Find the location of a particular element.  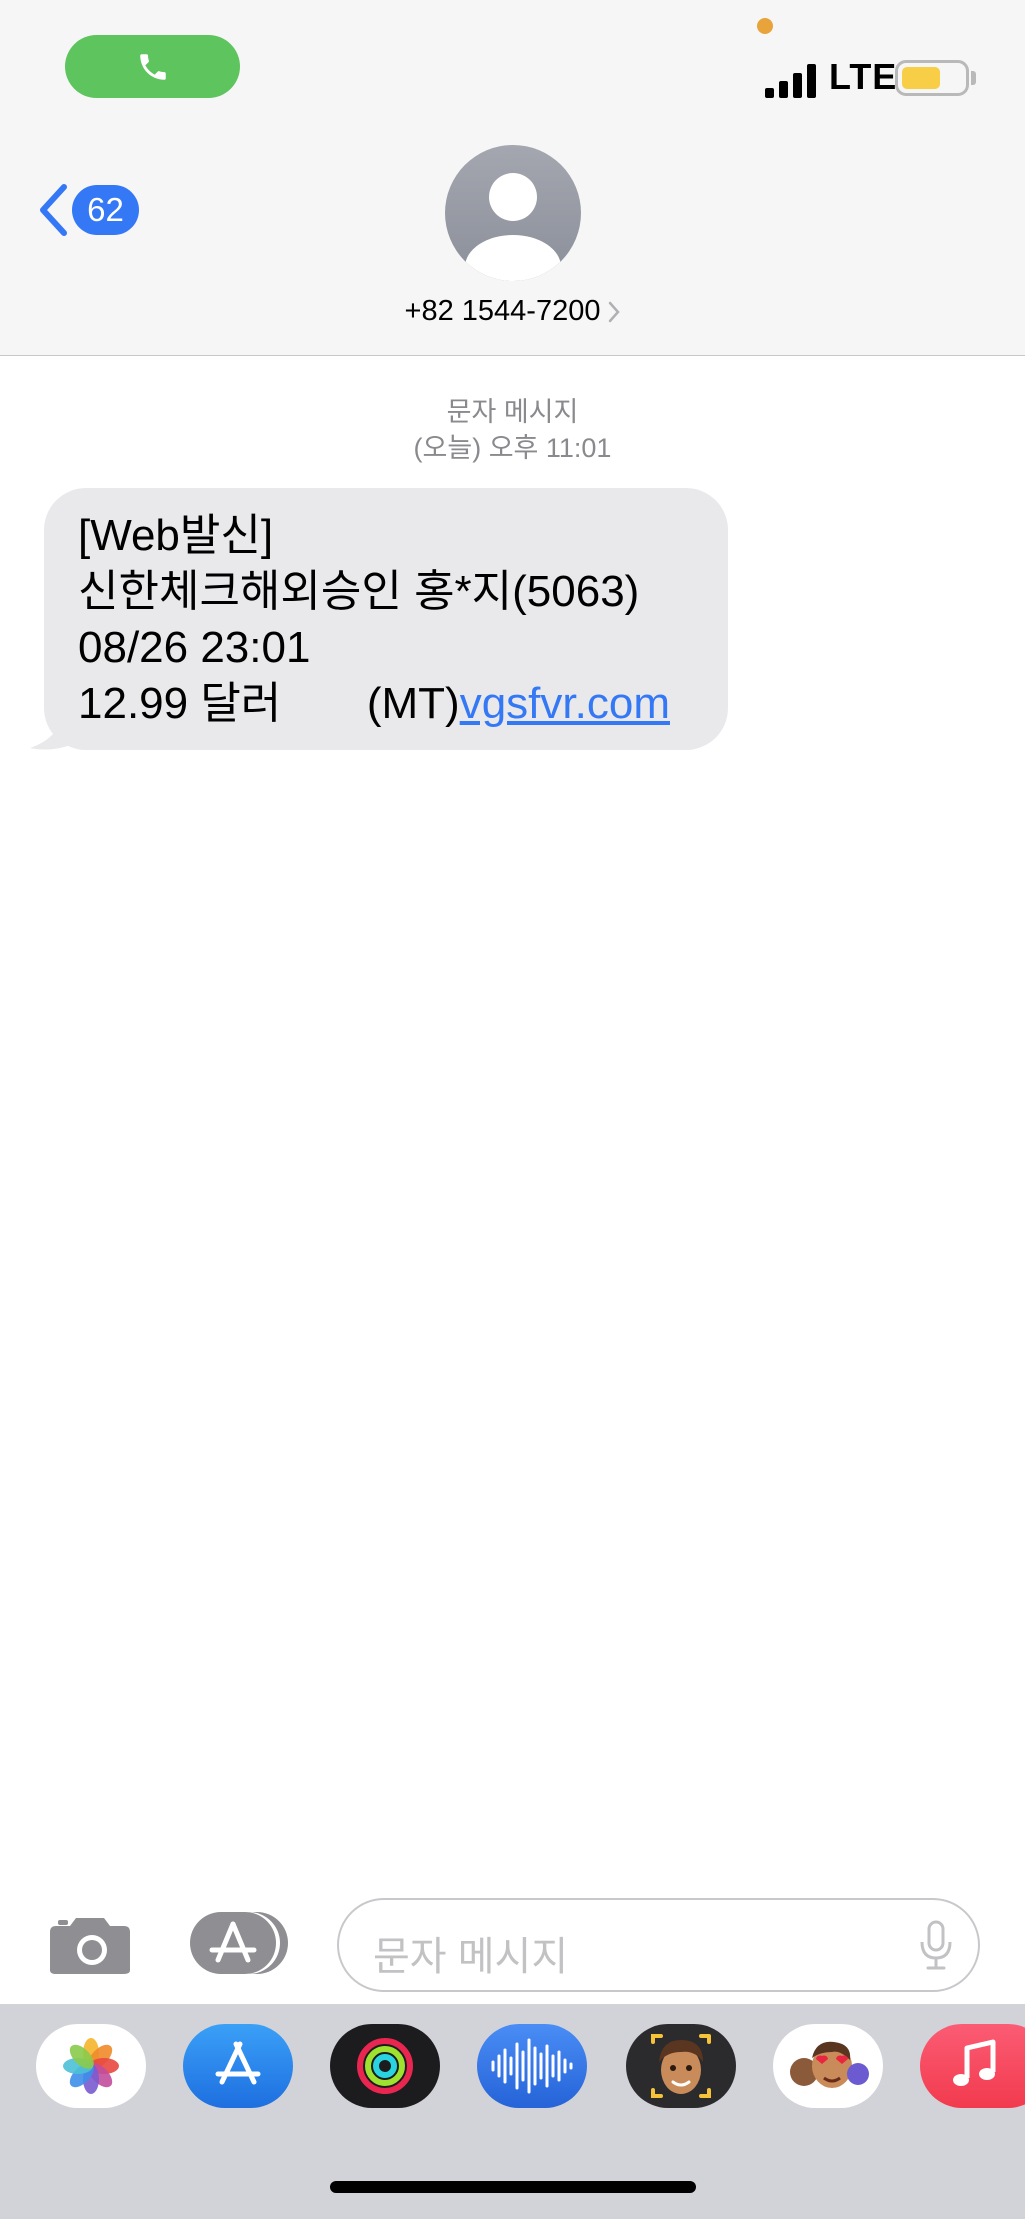

message-link: vgsfvr.com is located at coordinates (565, 703).